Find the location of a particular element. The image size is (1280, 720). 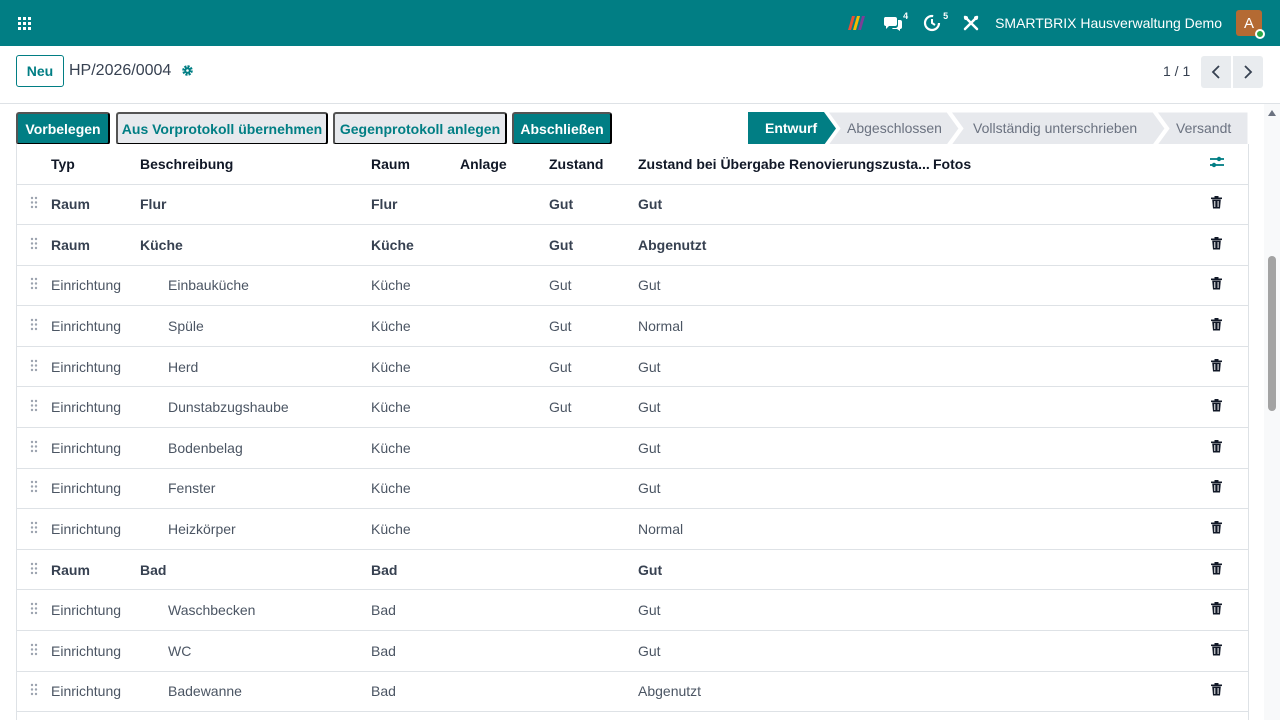

scroll-thumb is located at coordinates (1272, 333).